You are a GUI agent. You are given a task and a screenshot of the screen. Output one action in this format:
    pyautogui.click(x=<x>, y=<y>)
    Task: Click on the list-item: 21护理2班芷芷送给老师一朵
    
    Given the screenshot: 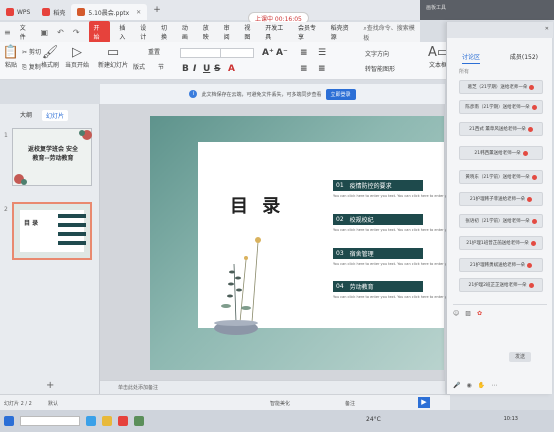 What is the action you would take?
    pyautogui.click(x=501, y=285)
    